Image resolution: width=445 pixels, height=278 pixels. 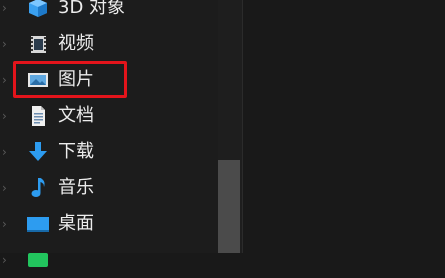 What do you see at coordinates (38, 224) in the screenshot?
I see `desktop-icon` at bounding box center [38, 224].